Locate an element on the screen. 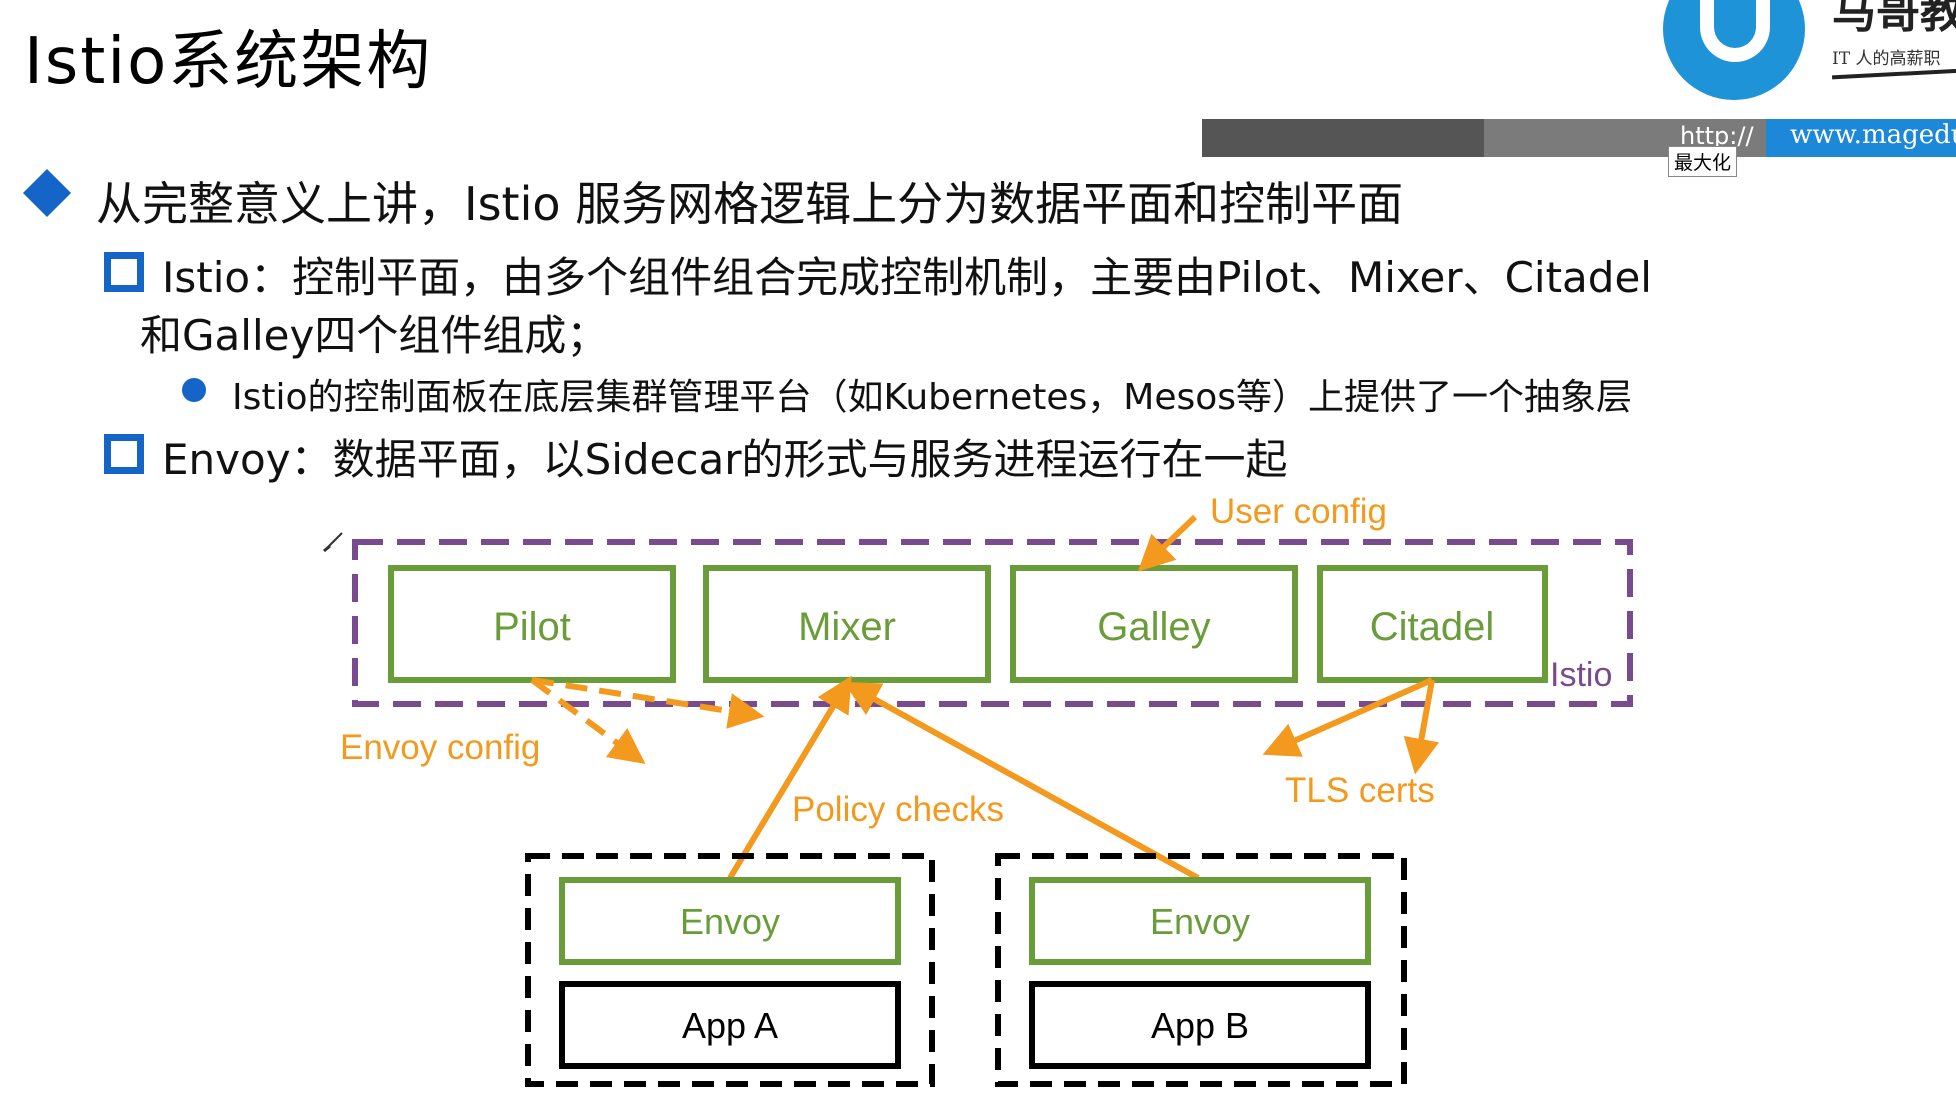 The width and height of the screenshot is (1956, 1112). component-galley-label: Galley is located at coordinates (1153, 627).